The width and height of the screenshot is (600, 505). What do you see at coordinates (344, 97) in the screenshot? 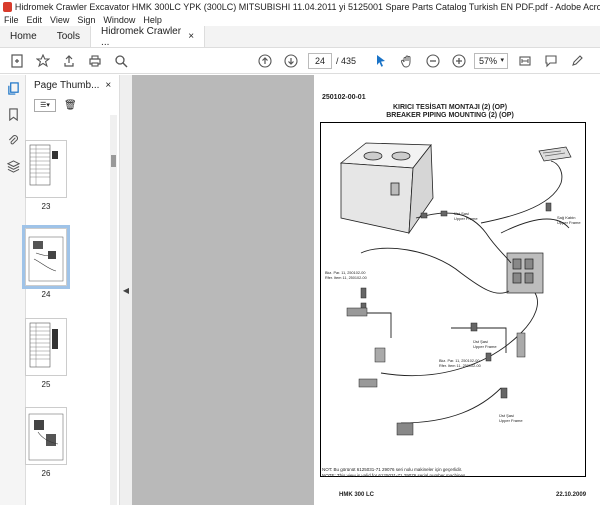
I see `document-code: 250102-00-01` at bounding box center [344, 97].